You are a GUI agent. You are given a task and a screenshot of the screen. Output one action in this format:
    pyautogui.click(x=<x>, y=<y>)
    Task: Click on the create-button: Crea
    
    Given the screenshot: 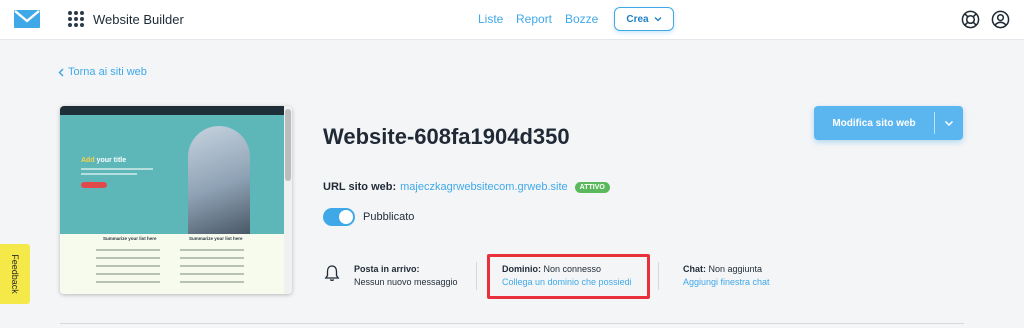 What is the action you would take?
    pyautogui.click(x=644, y=19)
    